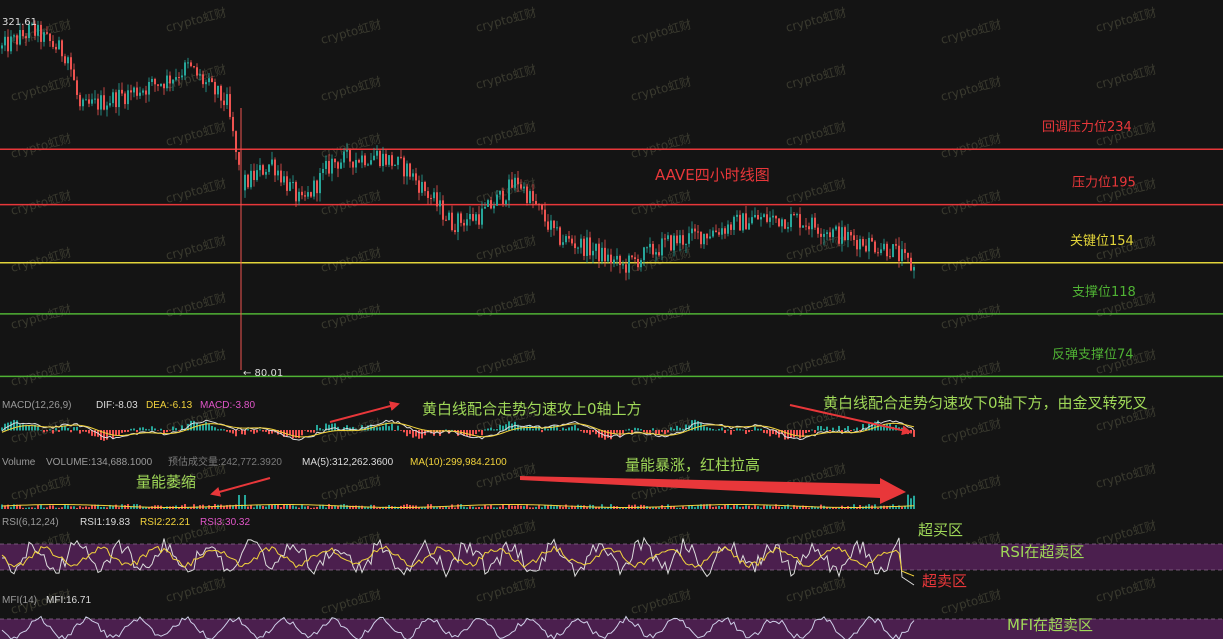  I want to click on volume-surge-arrow, so click(713, 490).